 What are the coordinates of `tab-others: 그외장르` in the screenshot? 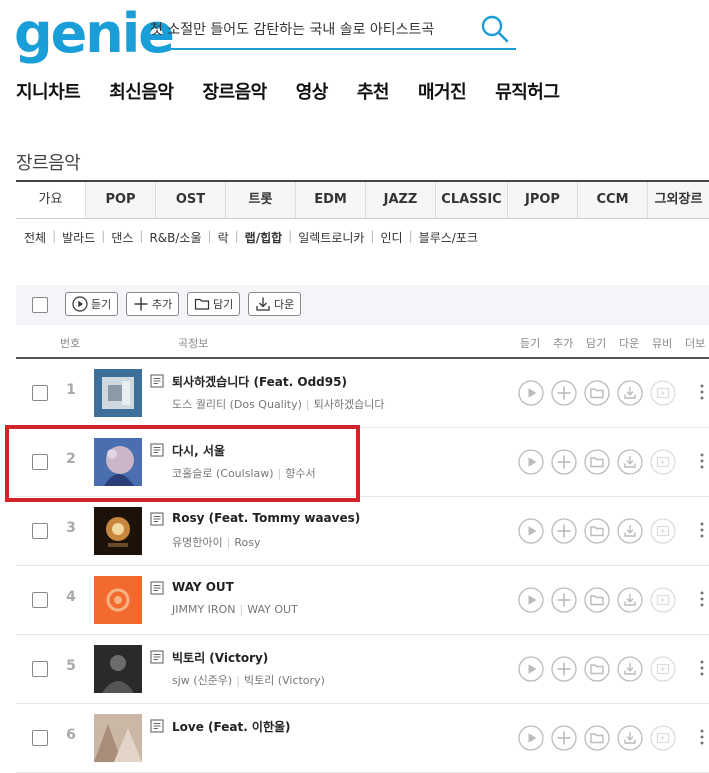 It's located at (678, 200).